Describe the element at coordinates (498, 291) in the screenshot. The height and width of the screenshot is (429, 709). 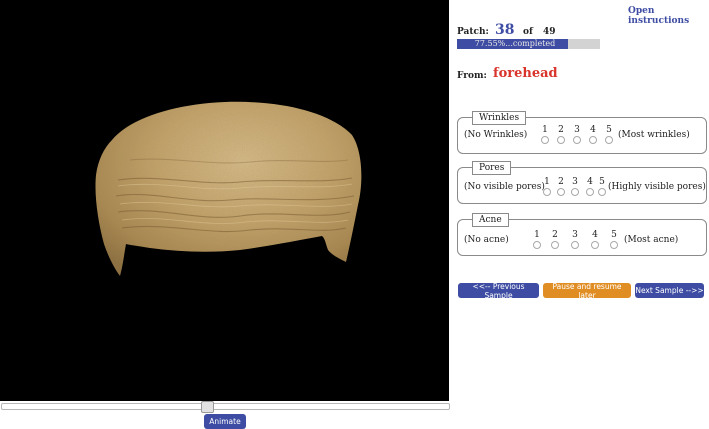
I see `previous-sample-button: <<-- Previous Sample` at that location.